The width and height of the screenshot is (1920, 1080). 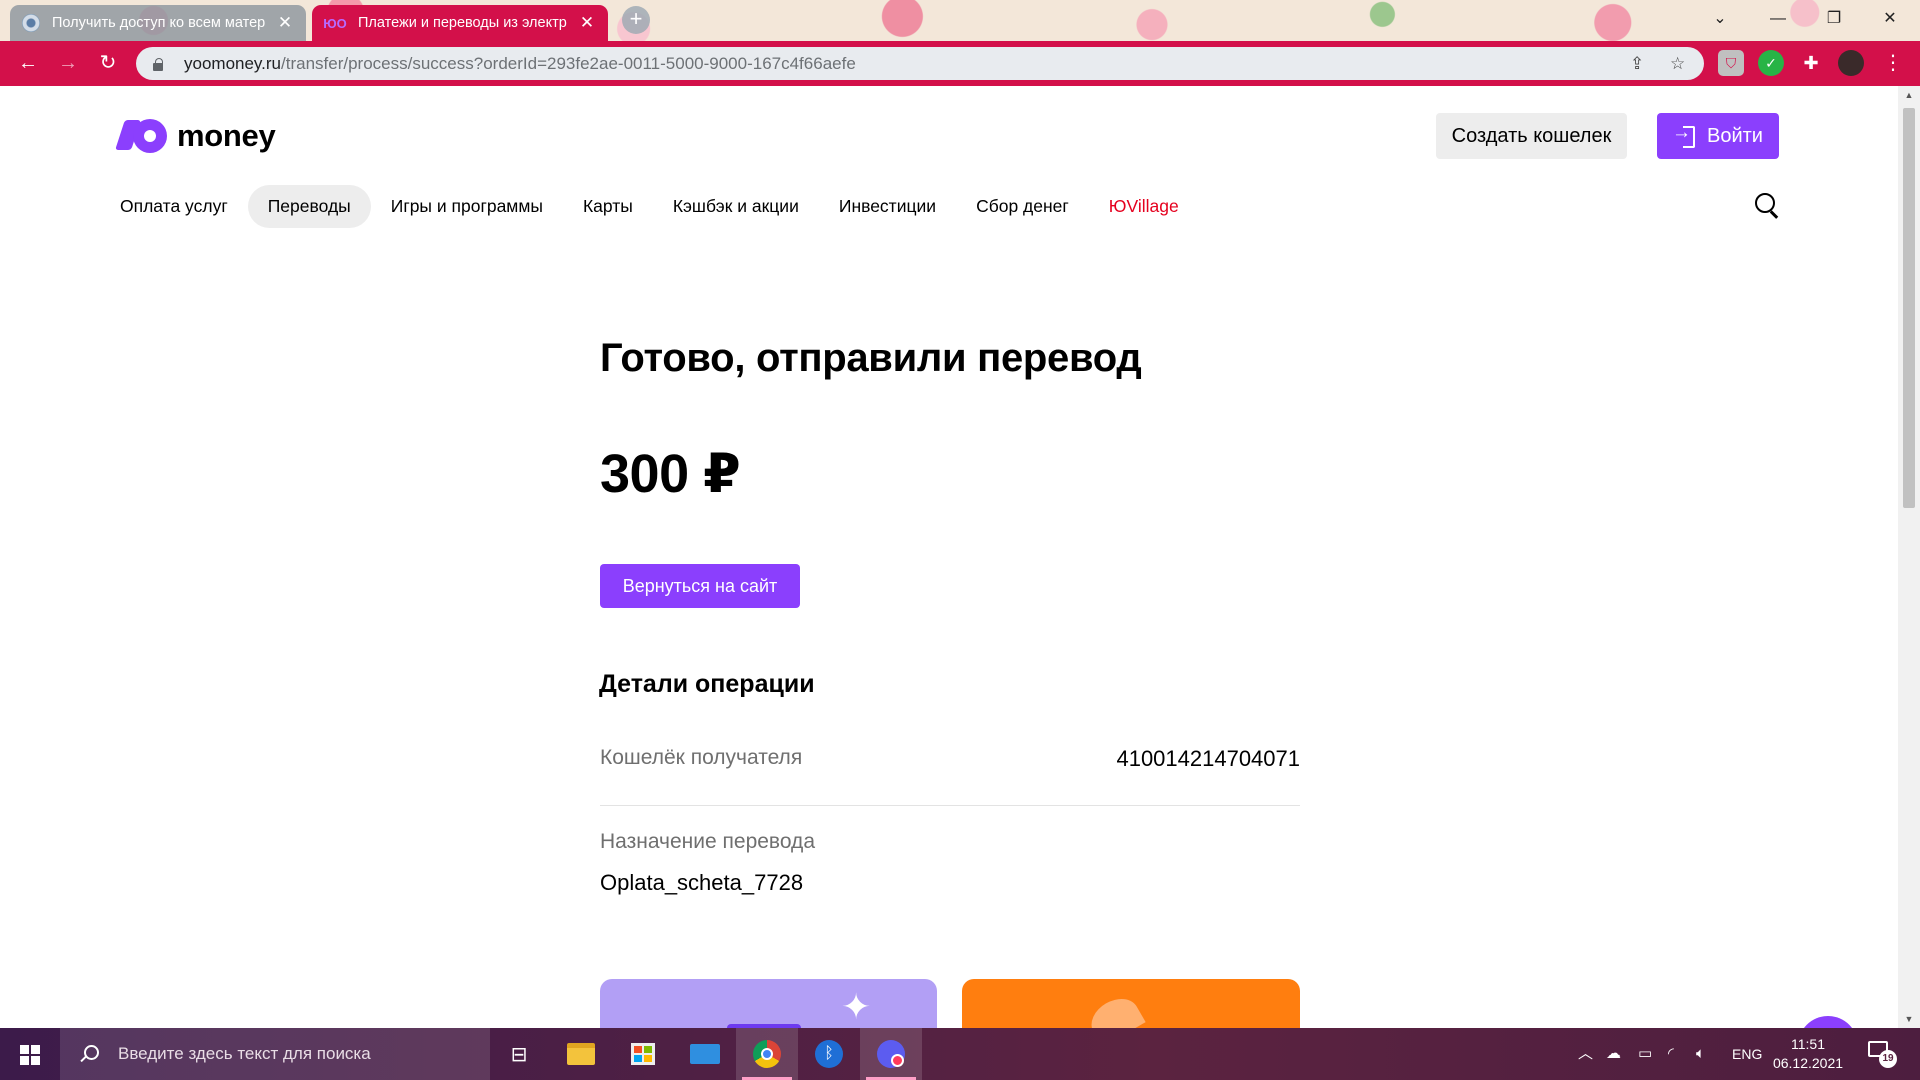 I want to click on logo-text: money, so click(x=226, y=135).